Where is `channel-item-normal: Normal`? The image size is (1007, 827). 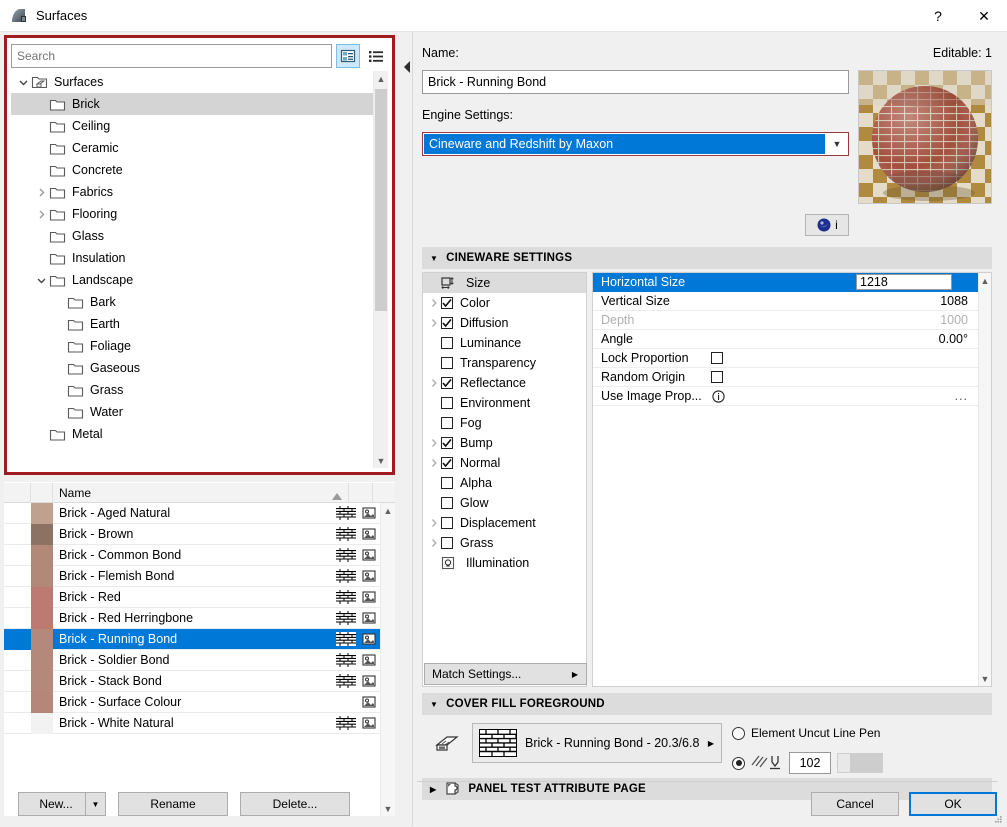 channel-item-normal: Normal is located at coordinates (504, 463).